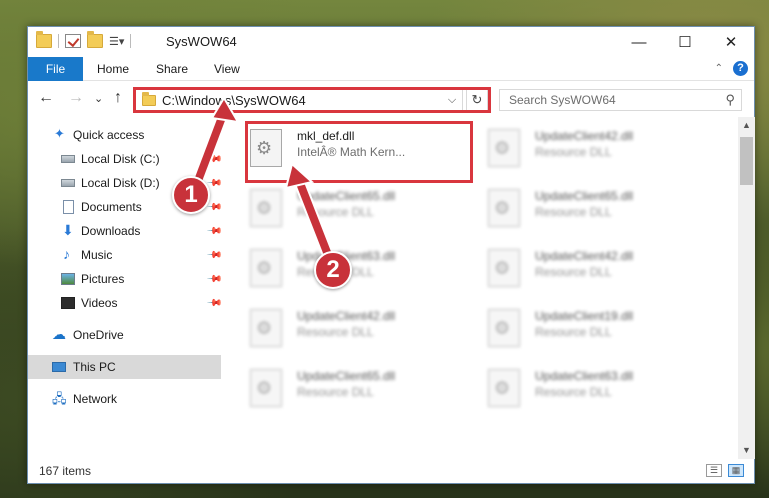  I want to click on sidebar-item-label: Local Disk (D:), so click(120, 183).